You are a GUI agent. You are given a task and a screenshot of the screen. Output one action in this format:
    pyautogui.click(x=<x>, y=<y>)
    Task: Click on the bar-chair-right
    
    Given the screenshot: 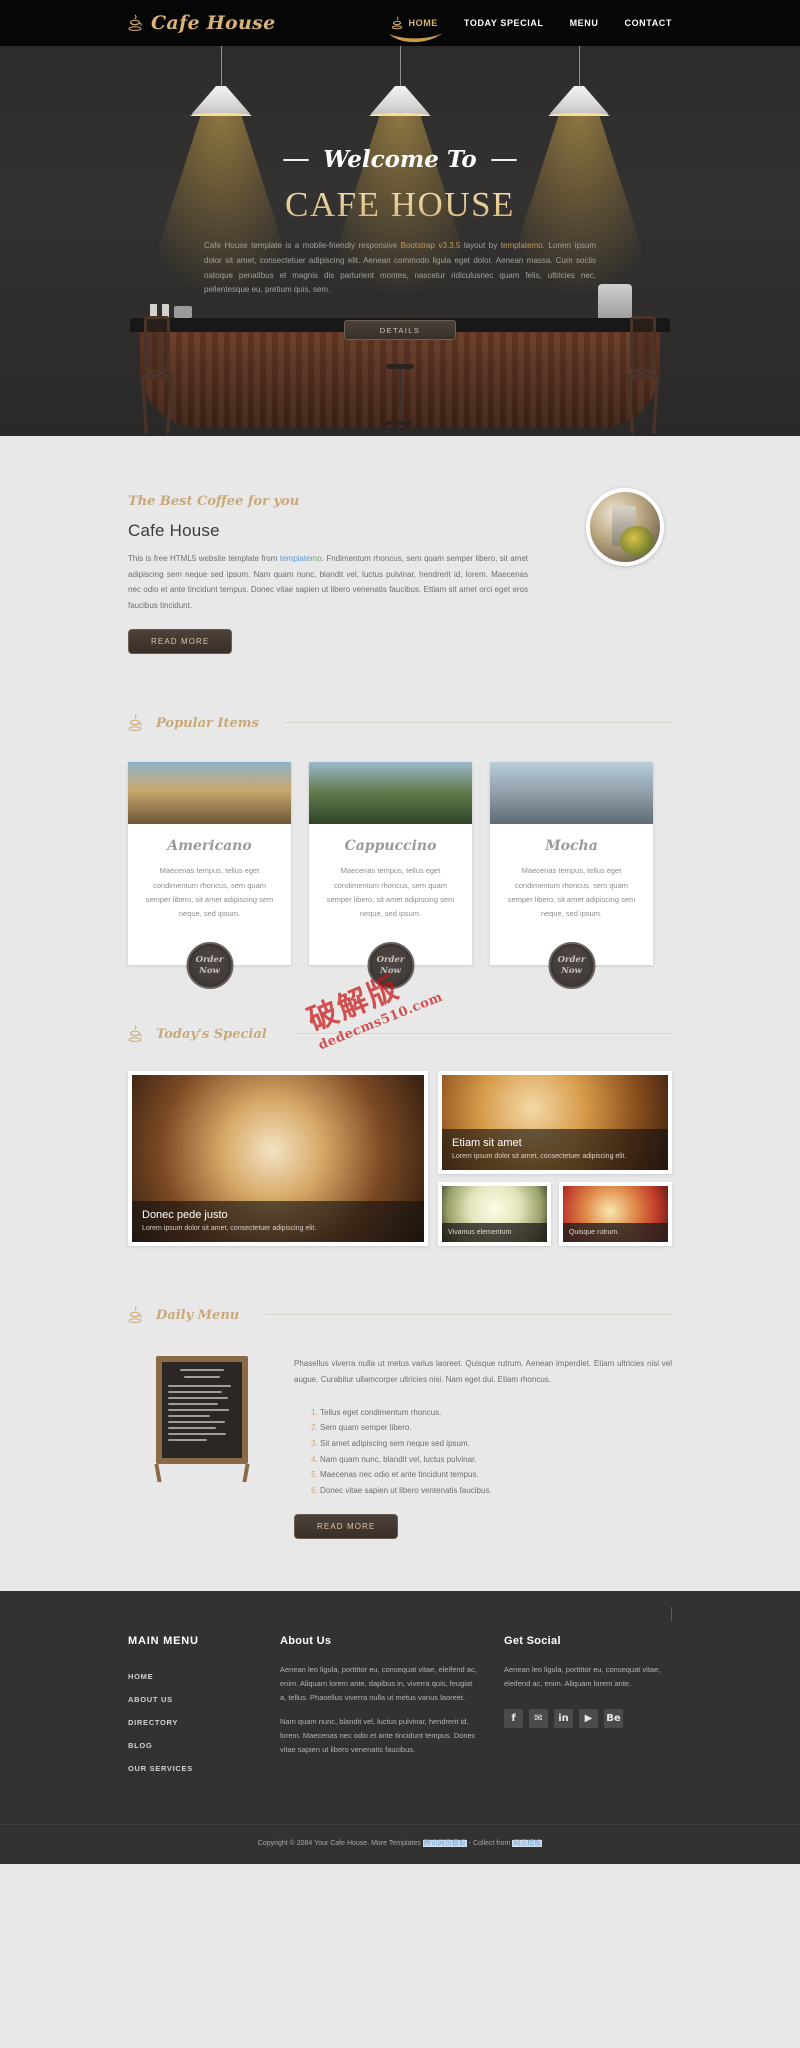 What is the action you would take?
    pyautogui.click(x=643, y=376)
    